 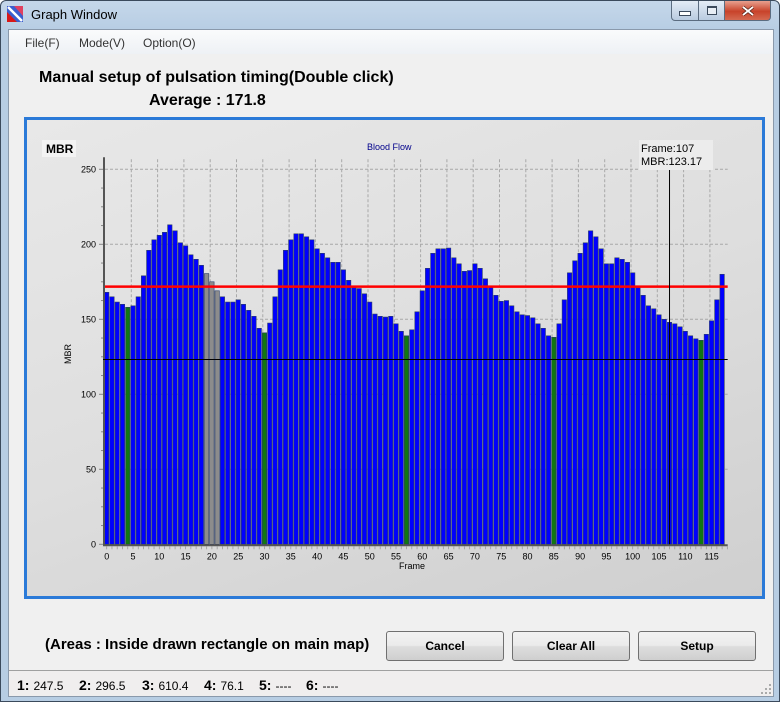 I want to click on close-icon, so click(x=747, y=10).